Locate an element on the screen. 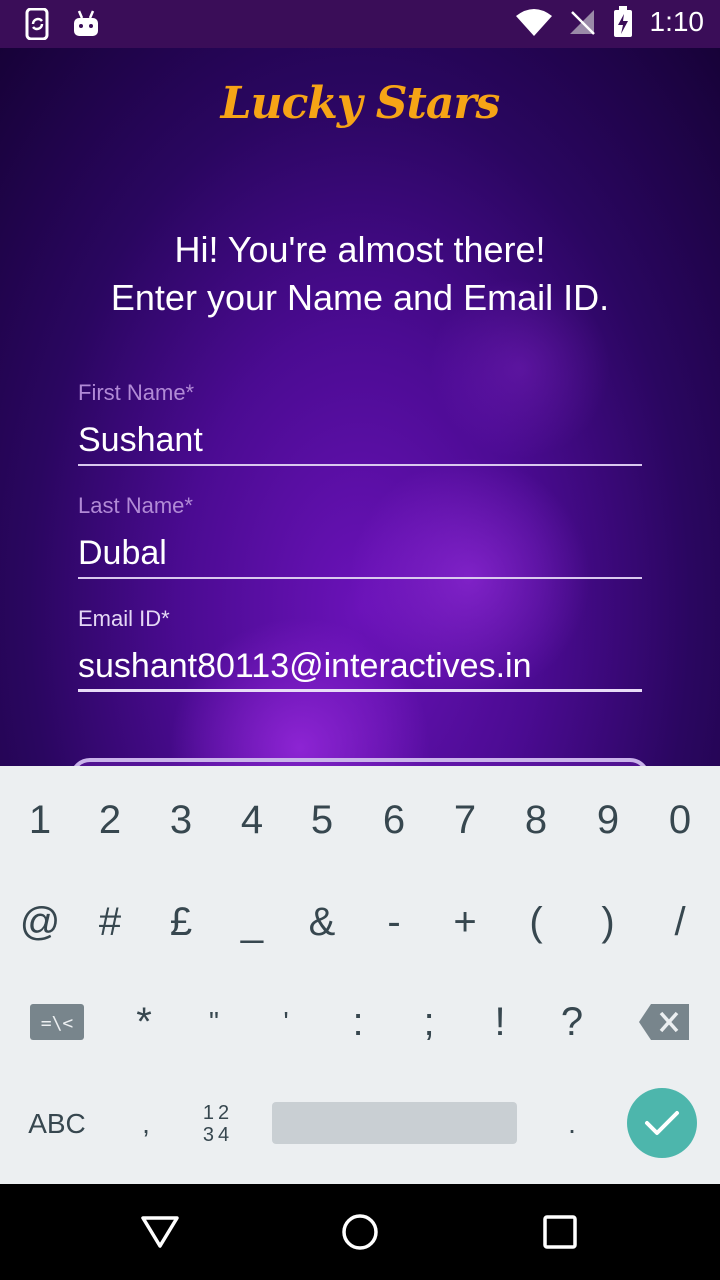  keyboard-row-symbols-2: =\< * " ' : ; ! ? is located at coordinates (360, 1022).